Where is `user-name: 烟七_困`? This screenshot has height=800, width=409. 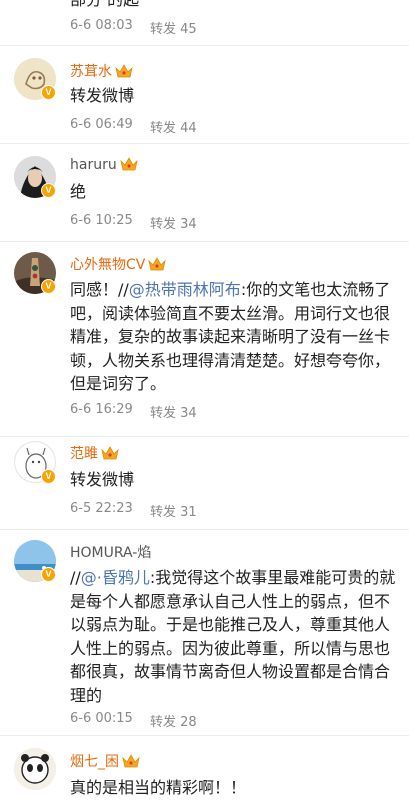
user-name: 烟七_困 is located at coordinates (105, 761).